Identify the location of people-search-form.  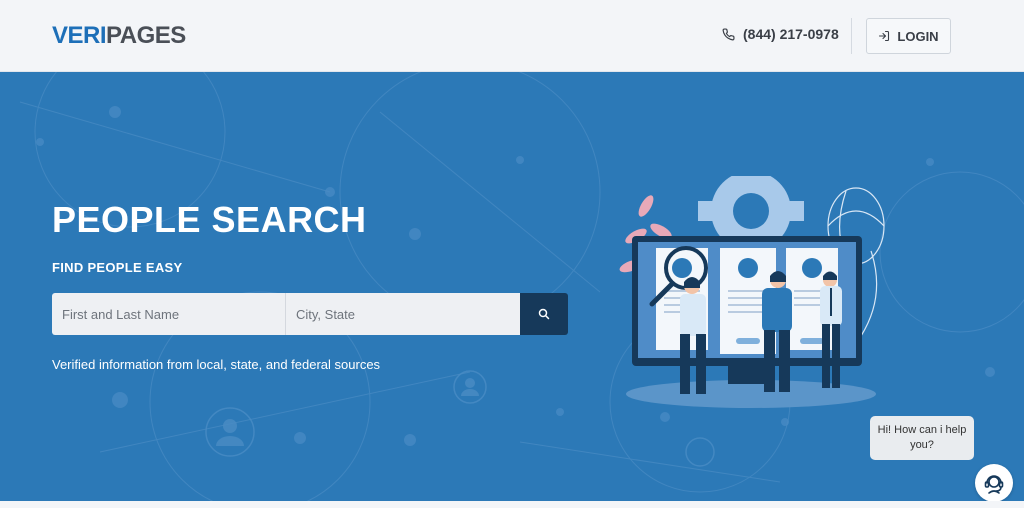
(310, 314).